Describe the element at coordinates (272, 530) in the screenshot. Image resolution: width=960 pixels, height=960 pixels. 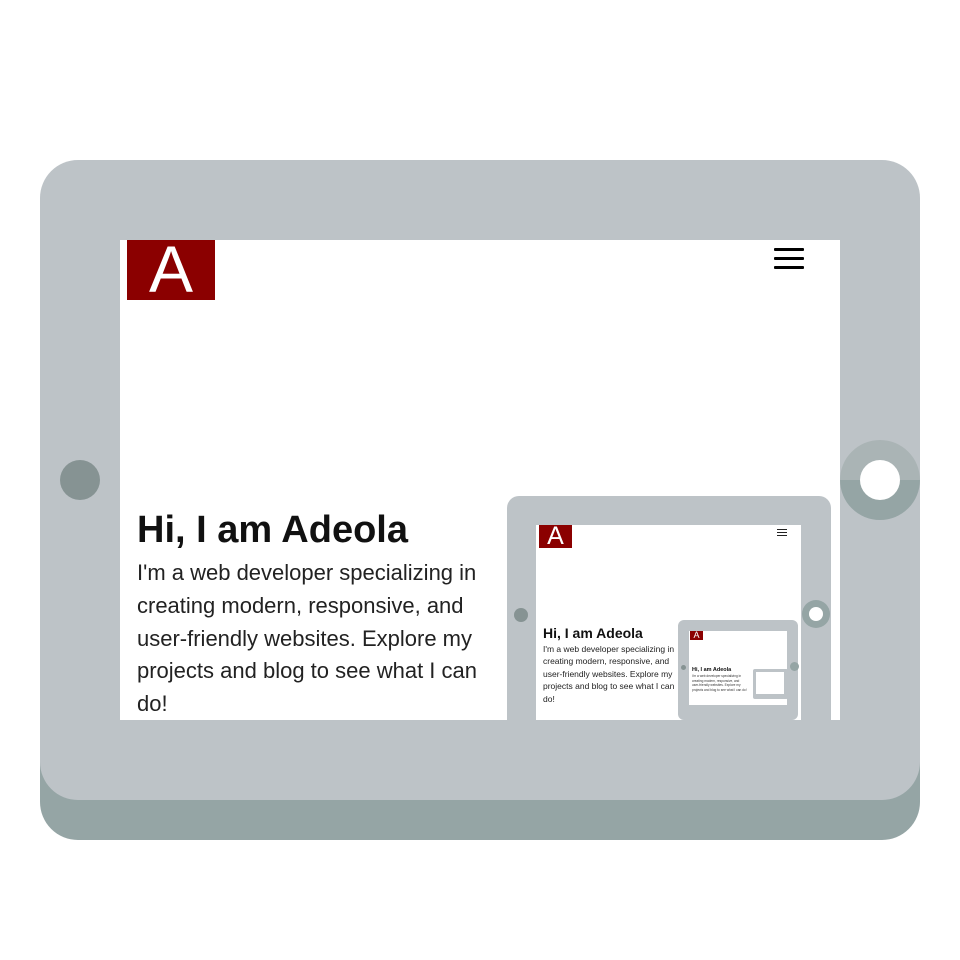
I see `hero-title: Hi, I am Adeola` at that location.